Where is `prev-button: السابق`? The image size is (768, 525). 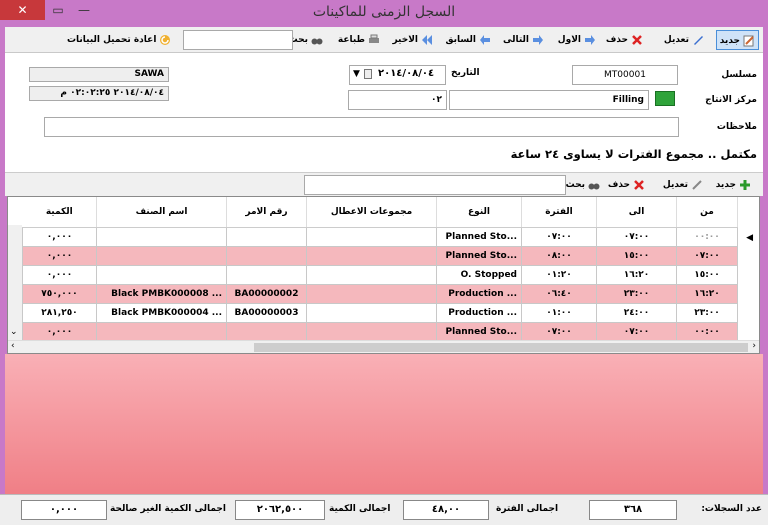 prev-button: السابق is located at coordinates (469, 40).